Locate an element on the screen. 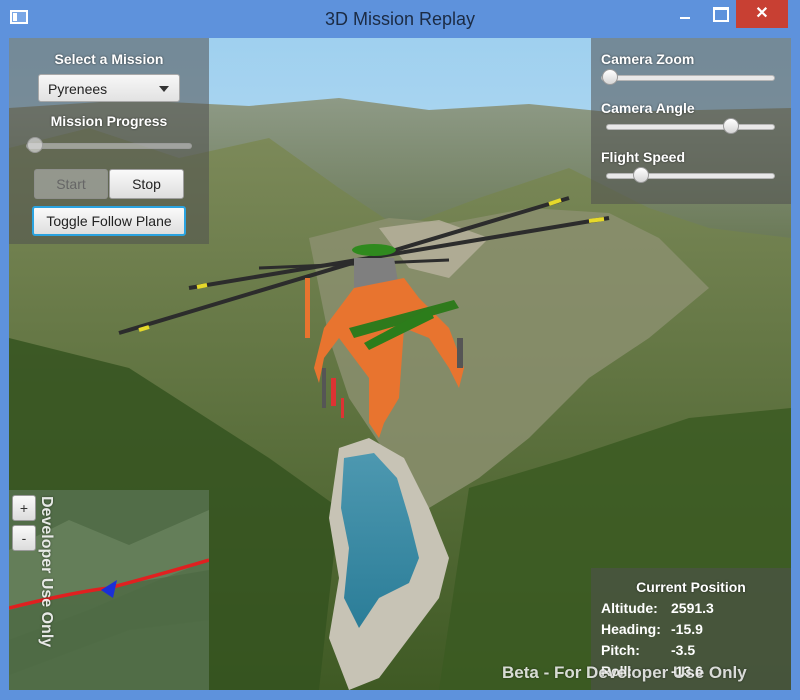 Image resolution: width=800 pixels, height=700 pixels. toggle-follow-plane-button: Toggle Follow Plane is located at coordinates (109, 221).